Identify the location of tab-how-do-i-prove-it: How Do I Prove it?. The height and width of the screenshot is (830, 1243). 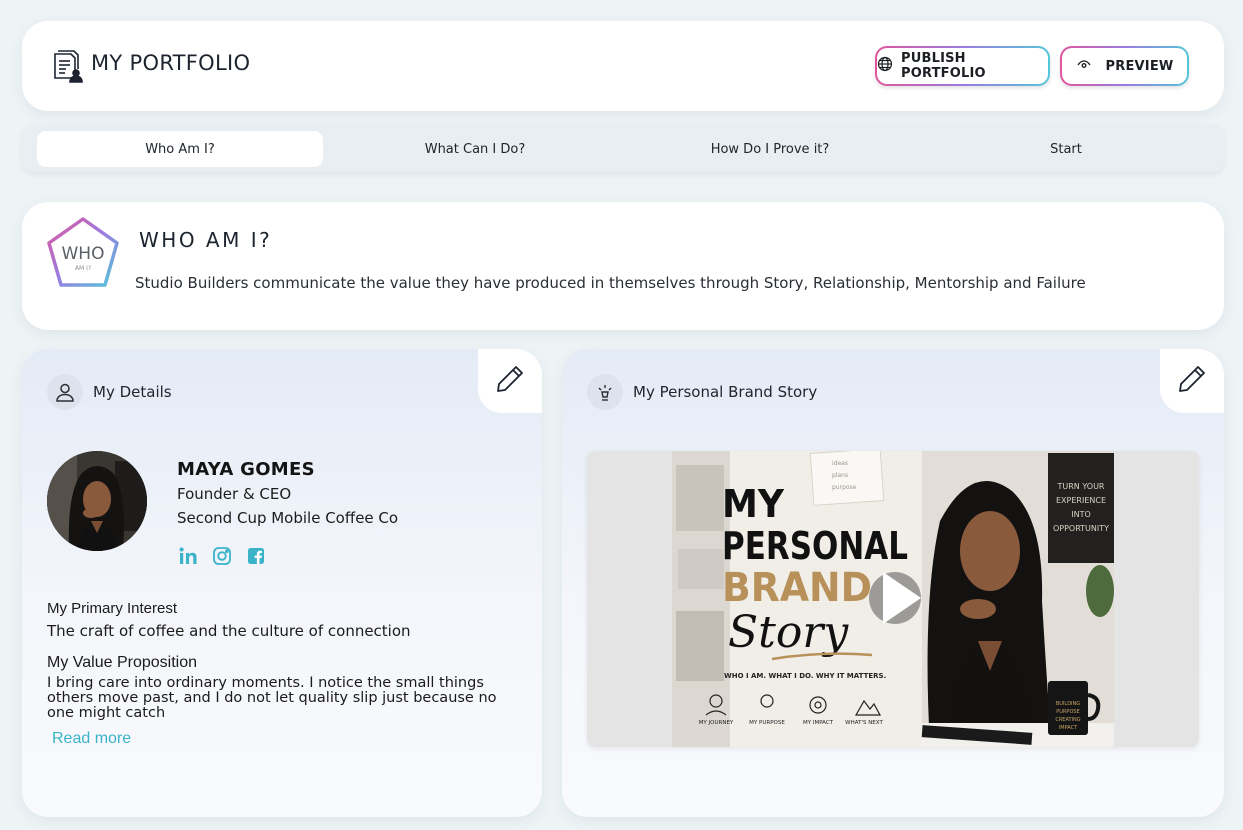
(770, 149).